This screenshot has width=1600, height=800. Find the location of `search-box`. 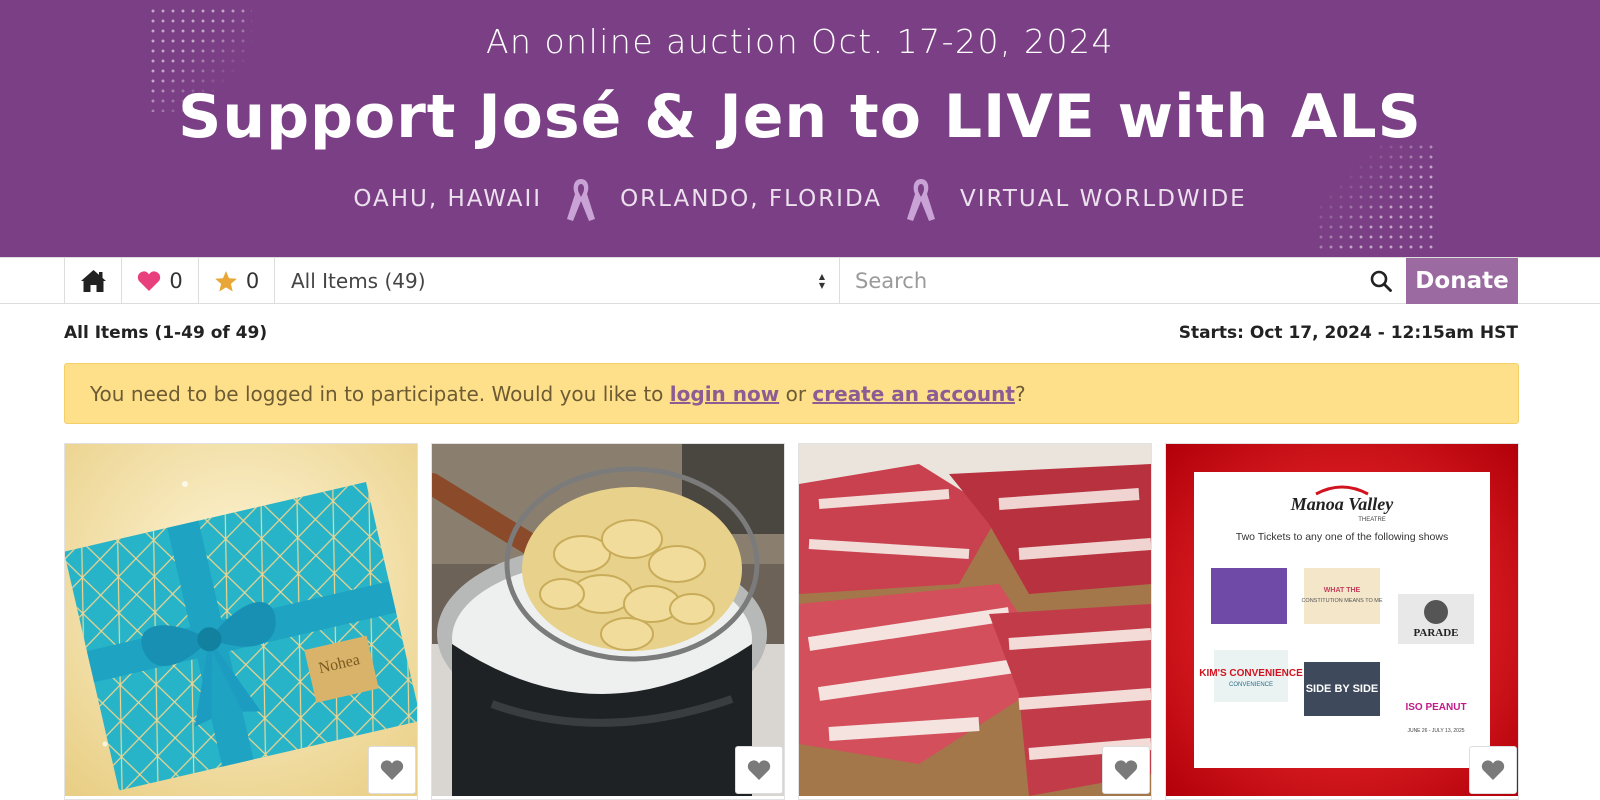

search-box is located at coordinates (1122, 281).